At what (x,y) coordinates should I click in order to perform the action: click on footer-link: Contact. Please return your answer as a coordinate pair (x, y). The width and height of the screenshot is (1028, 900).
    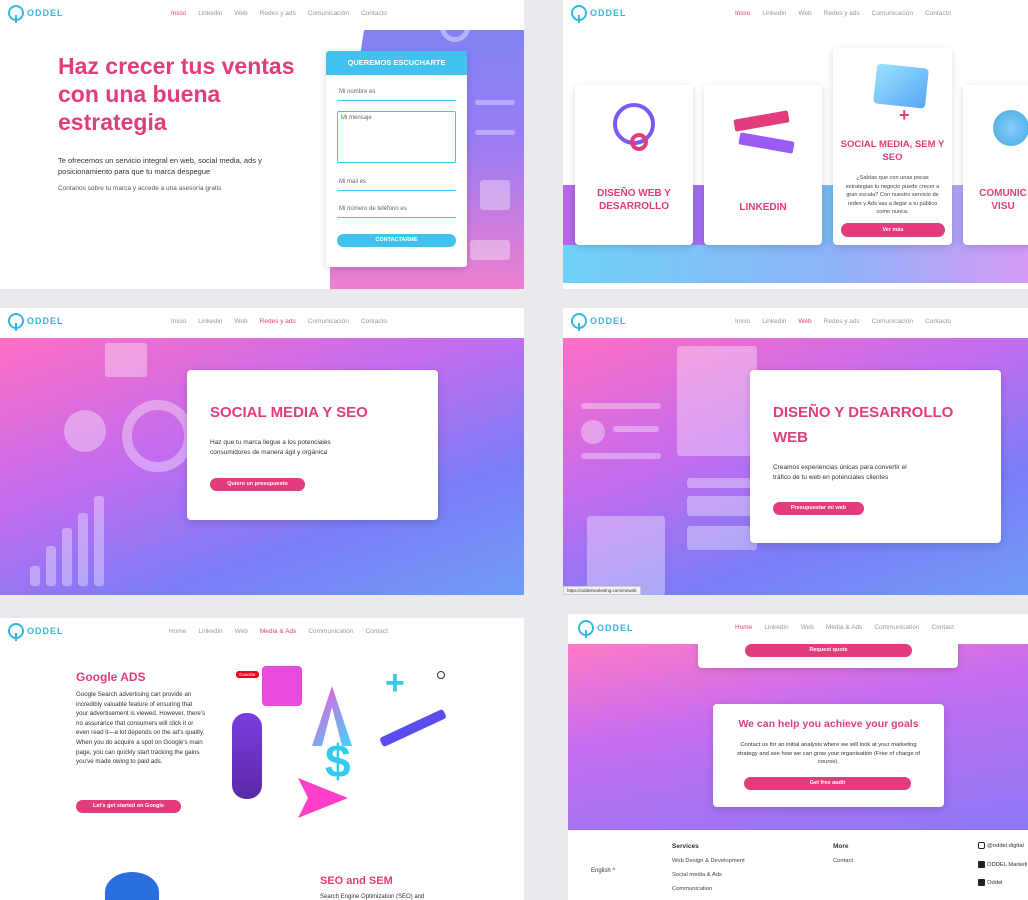
    Looking at the image, I should click on (843, 861).